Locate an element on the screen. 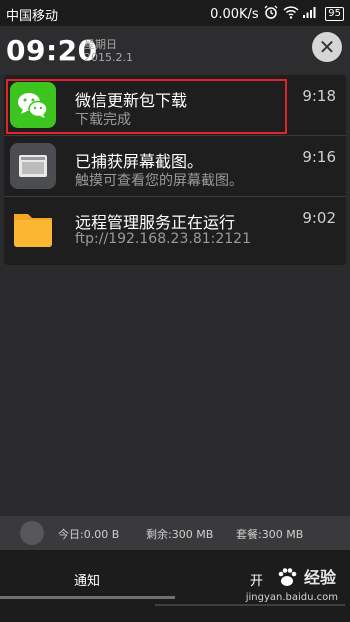  alarm-icon is located at coordinates (271, 14).